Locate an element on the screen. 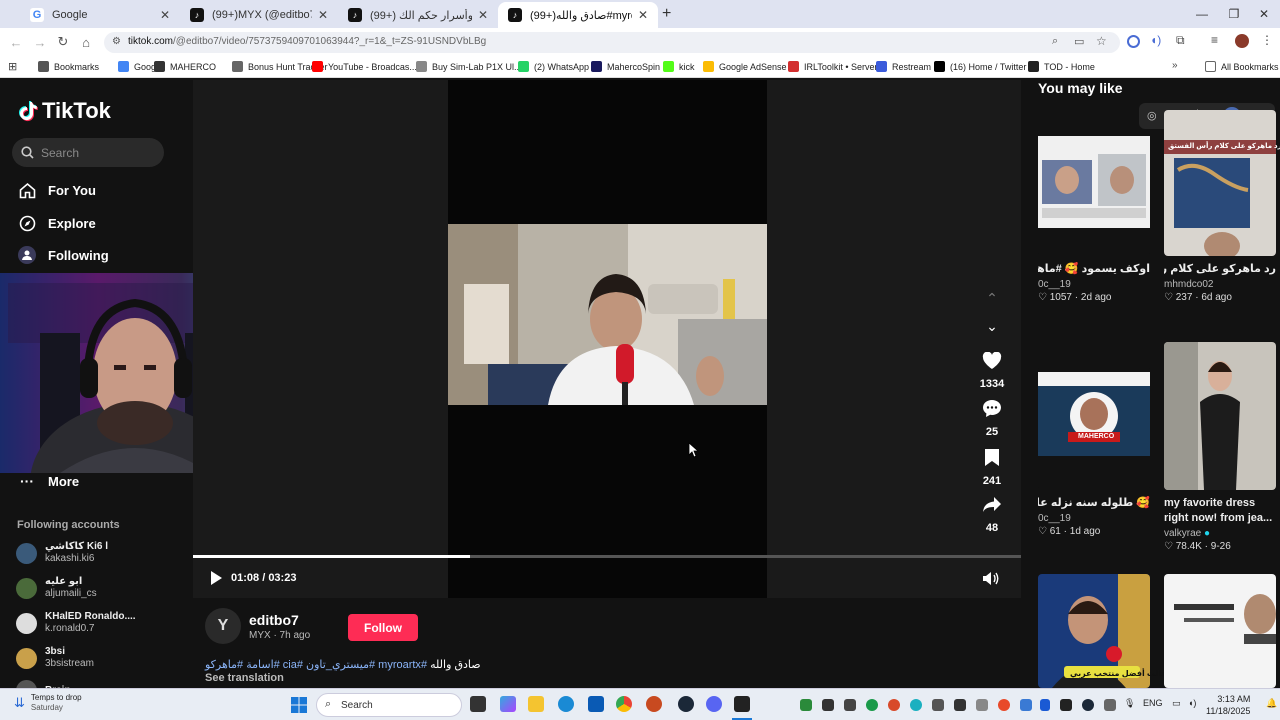  author-name: editbo7 is located at coordinates (274, 620).